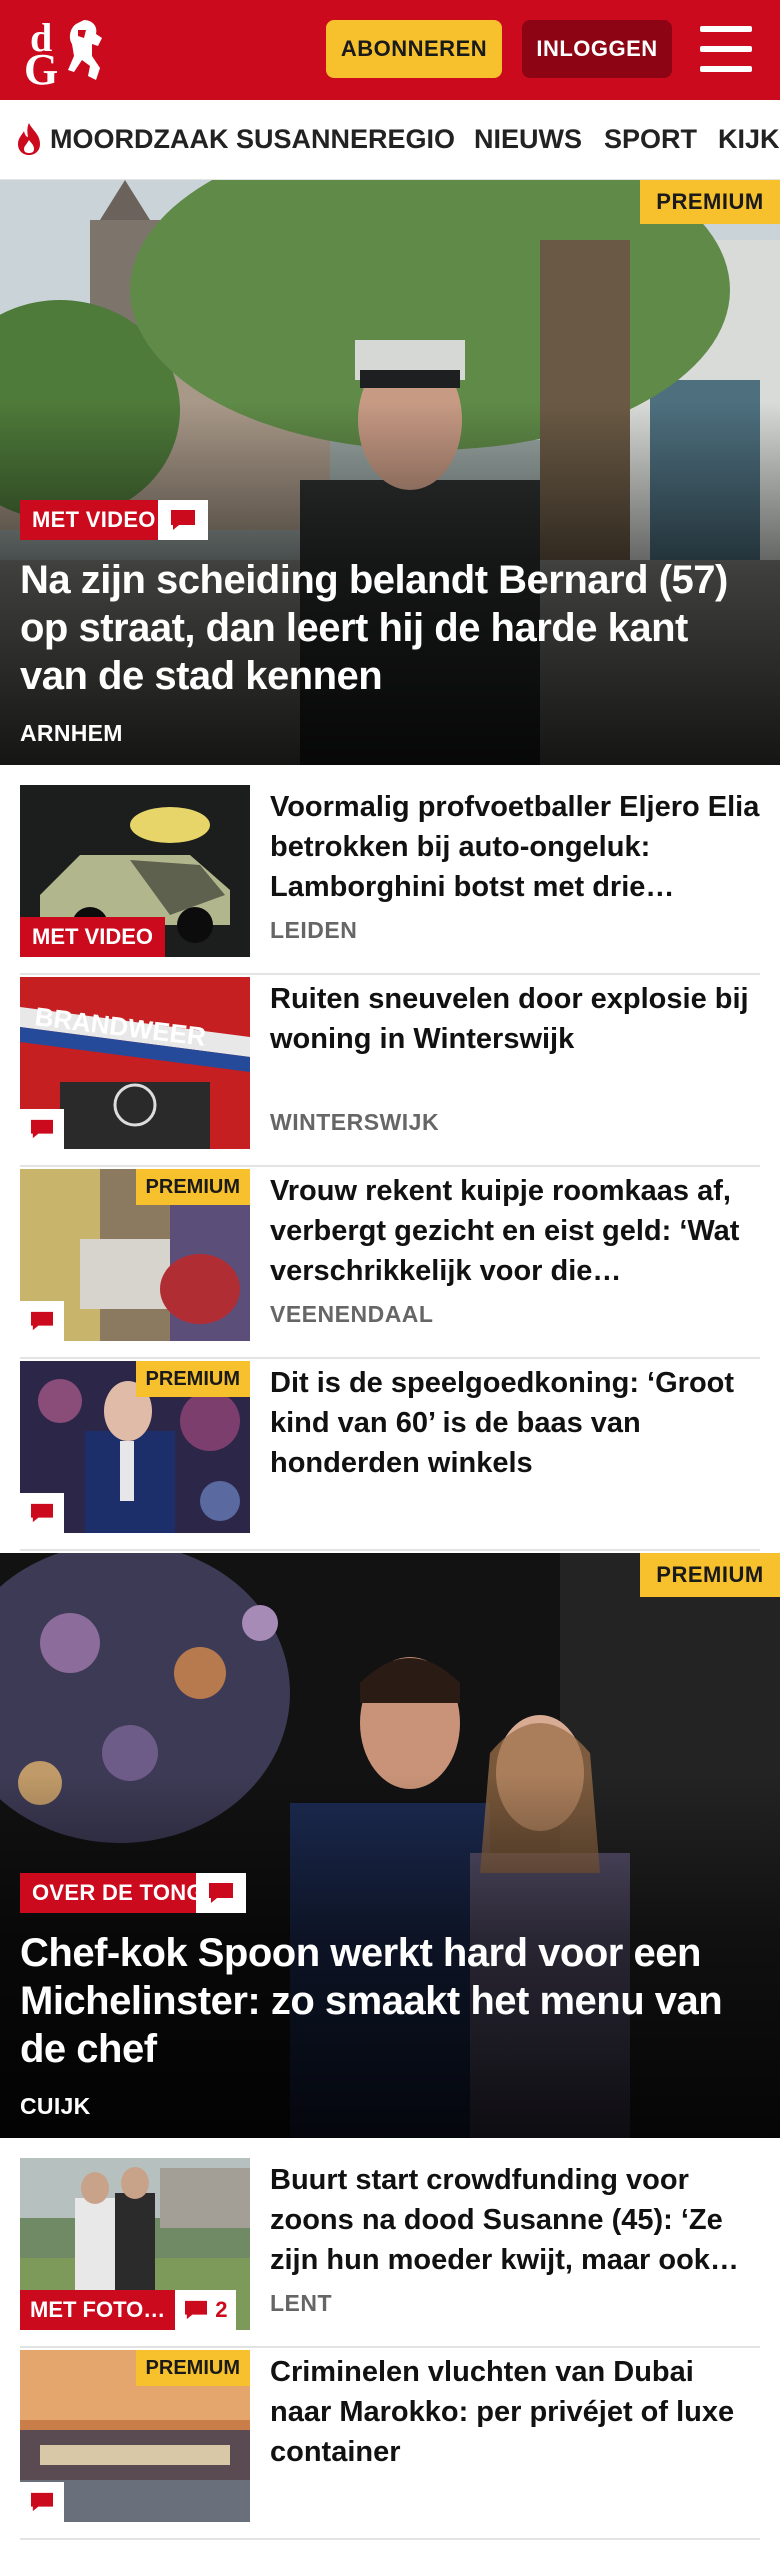 This screenshot has width=780, height=2560. I want to click on subscribe-button: ABONNEREN, so click(414, 49).